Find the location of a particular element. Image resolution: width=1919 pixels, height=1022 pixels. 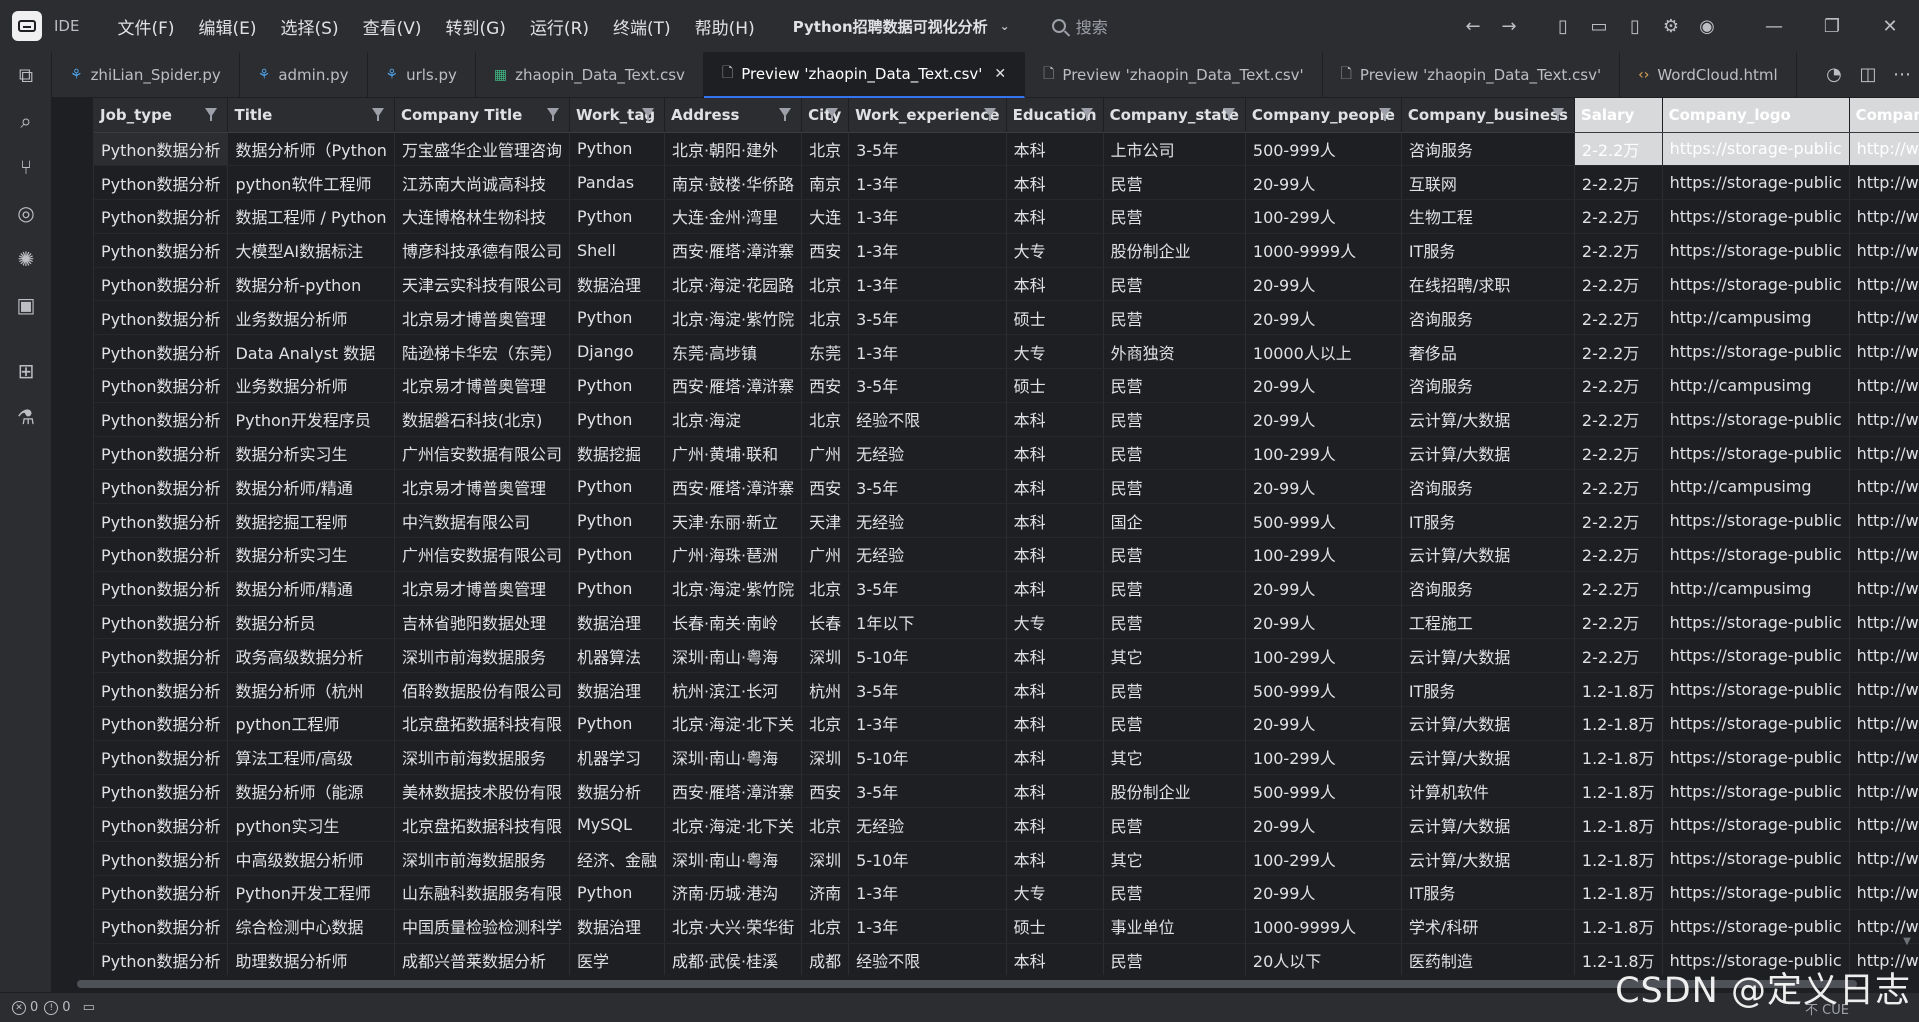

table-cell: 医学 is located at coordinates (617, 959).